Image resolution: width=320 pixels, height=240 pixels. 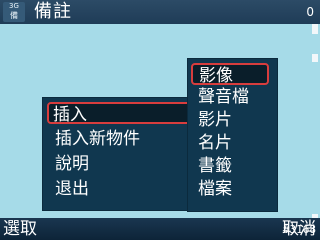 I want to click on menu-item-label: 插入, so click(x=70, y=115).